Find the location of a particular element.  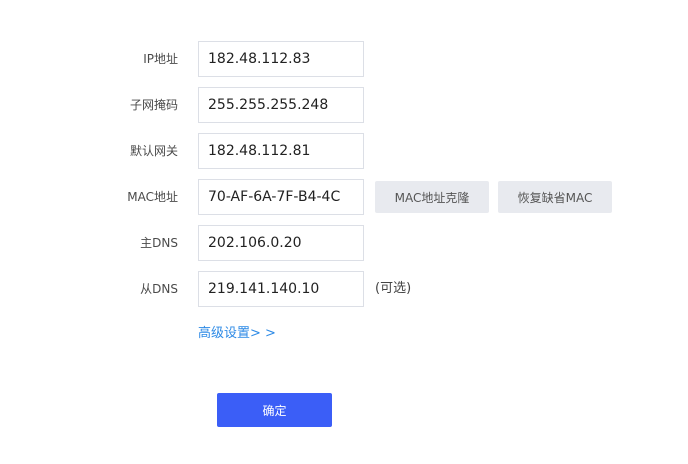

optional-hint: (可选) is located at coordinates (393, 288).